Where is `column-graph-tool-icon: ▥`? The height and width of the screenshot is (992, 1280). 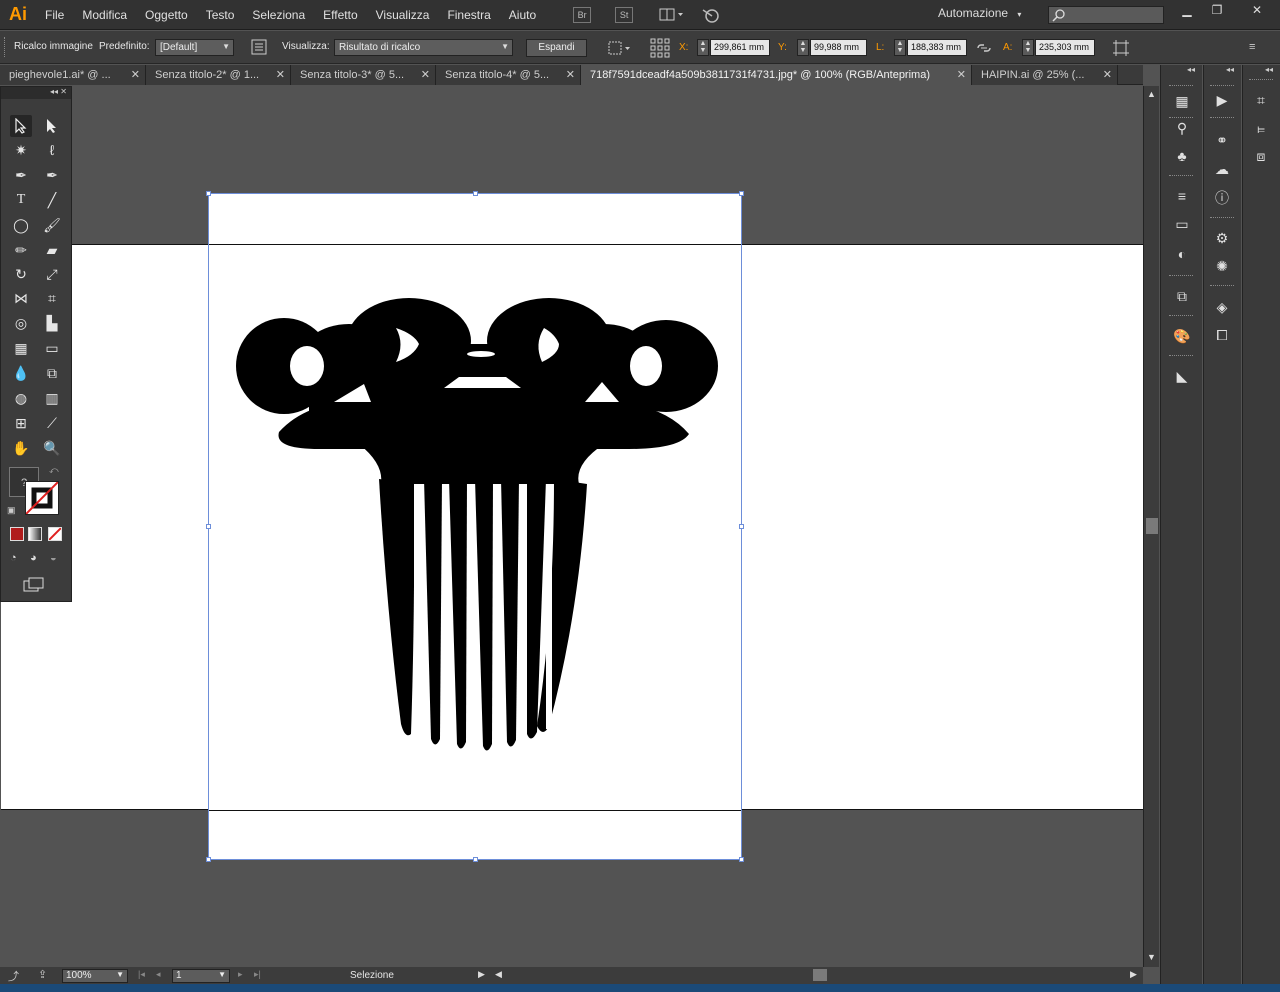
column-graph-tool-icon: ▥ is located at coordinates (52, 398).